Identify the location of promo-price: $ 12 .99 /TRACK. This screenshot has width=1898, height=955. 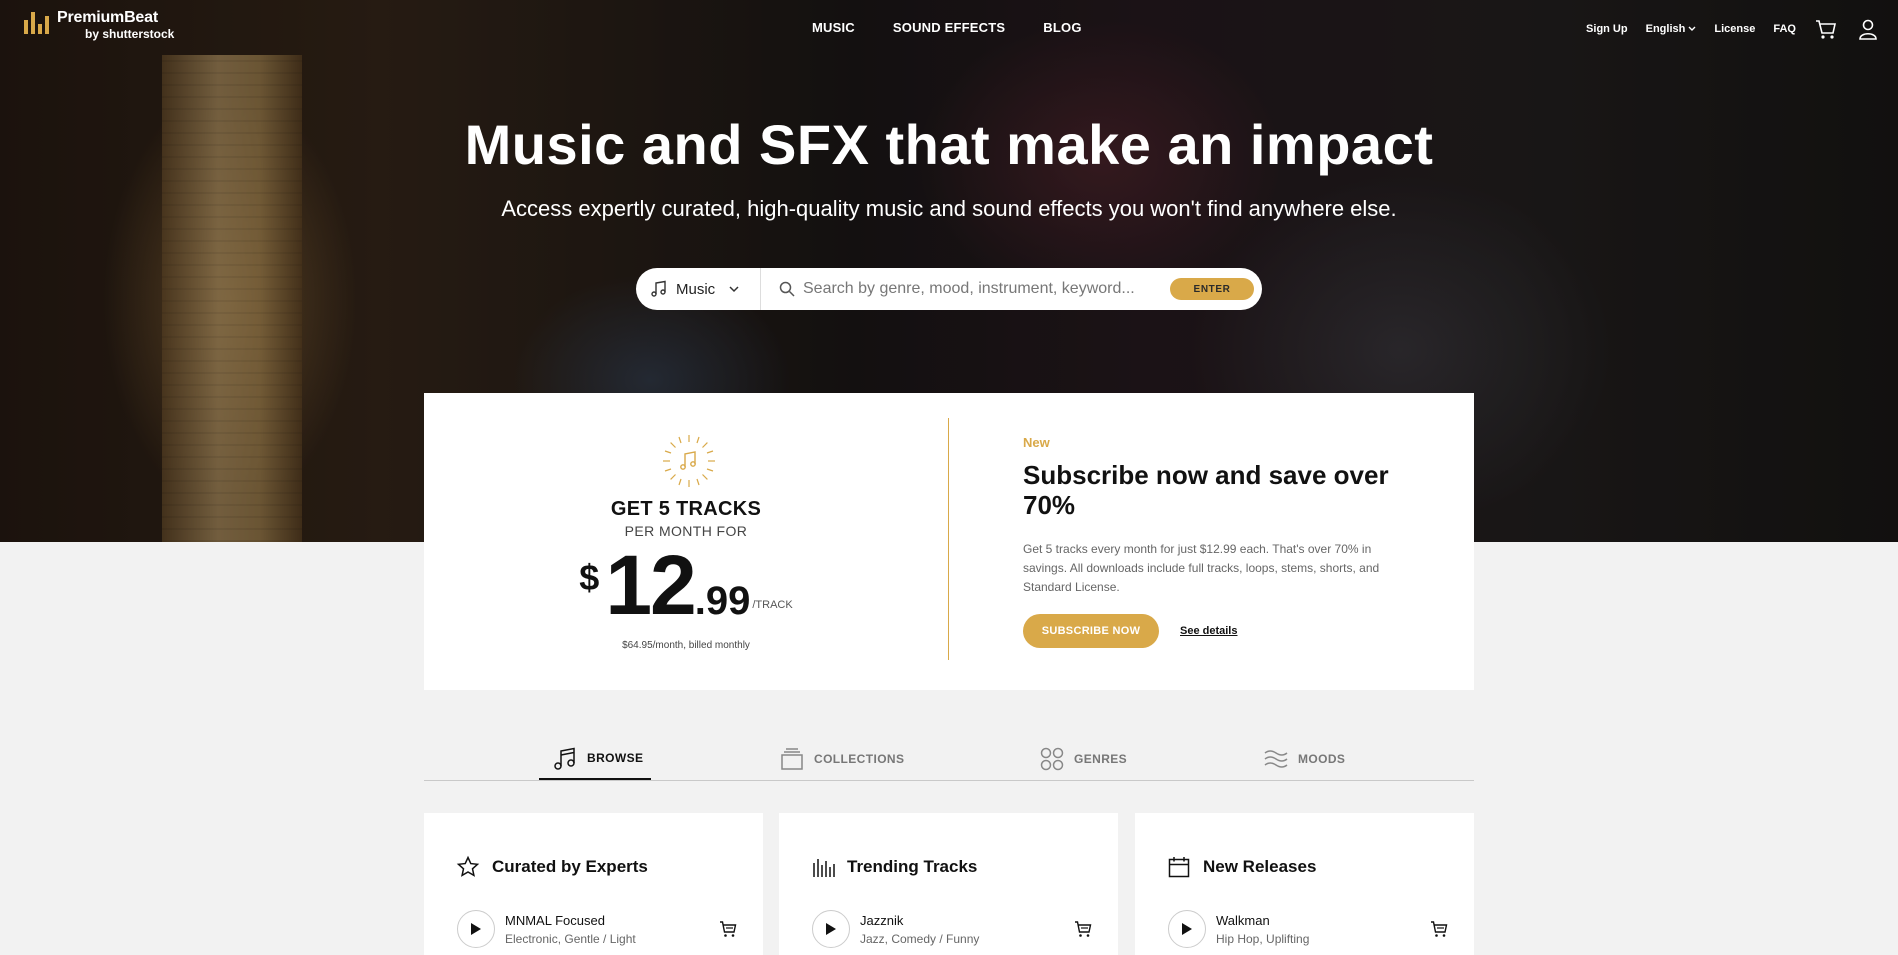
(686, 585).